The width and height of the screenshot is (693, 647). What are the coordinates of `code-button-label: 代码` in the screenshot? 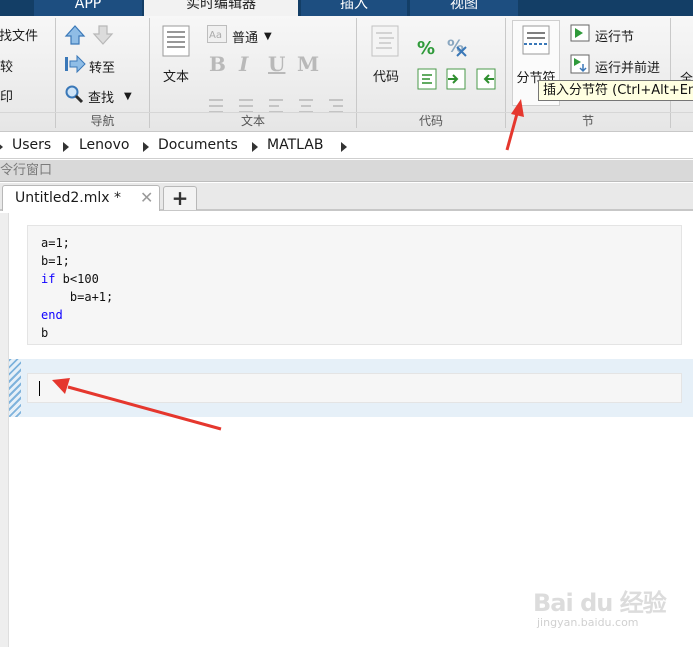 It's located at (386, 75).